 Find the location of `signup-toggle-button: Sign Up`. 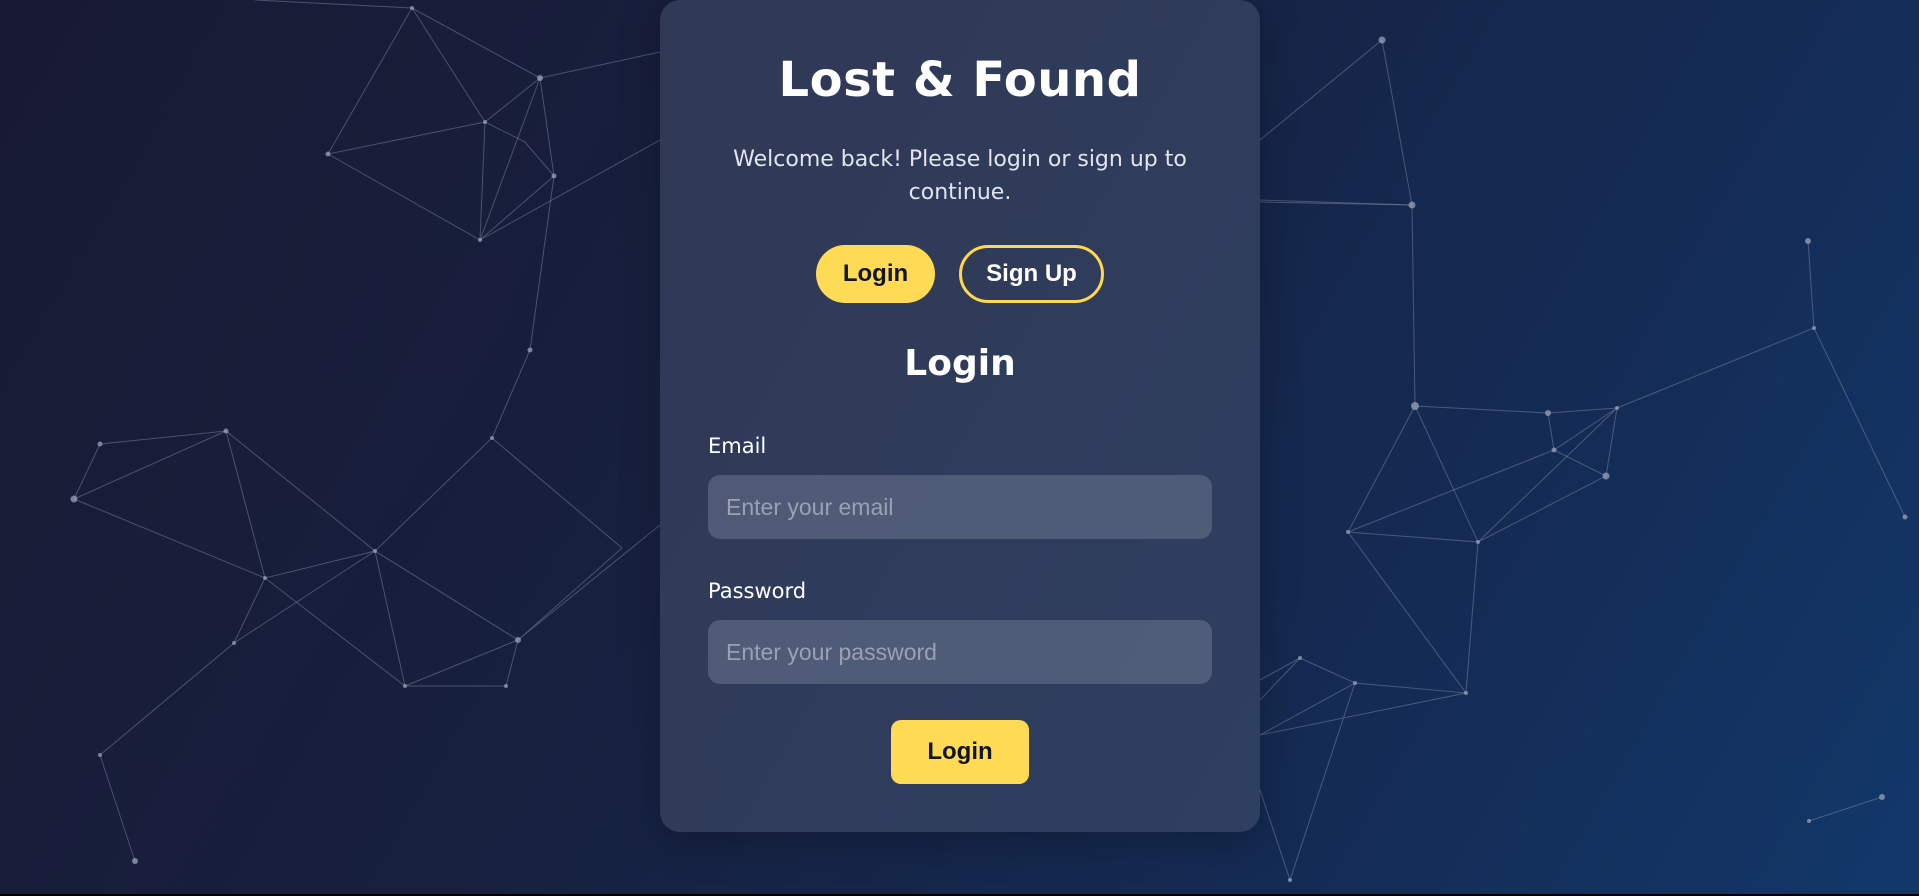

signup-toggle-button: Sign Up is located at coordinates (1031, 274).